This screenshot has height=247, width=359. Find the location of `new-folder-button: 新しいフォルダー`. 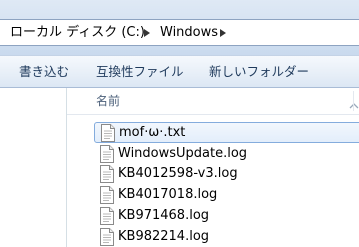

new-folder-button: 新しいフォルダー is located at coordinates (259, 72).